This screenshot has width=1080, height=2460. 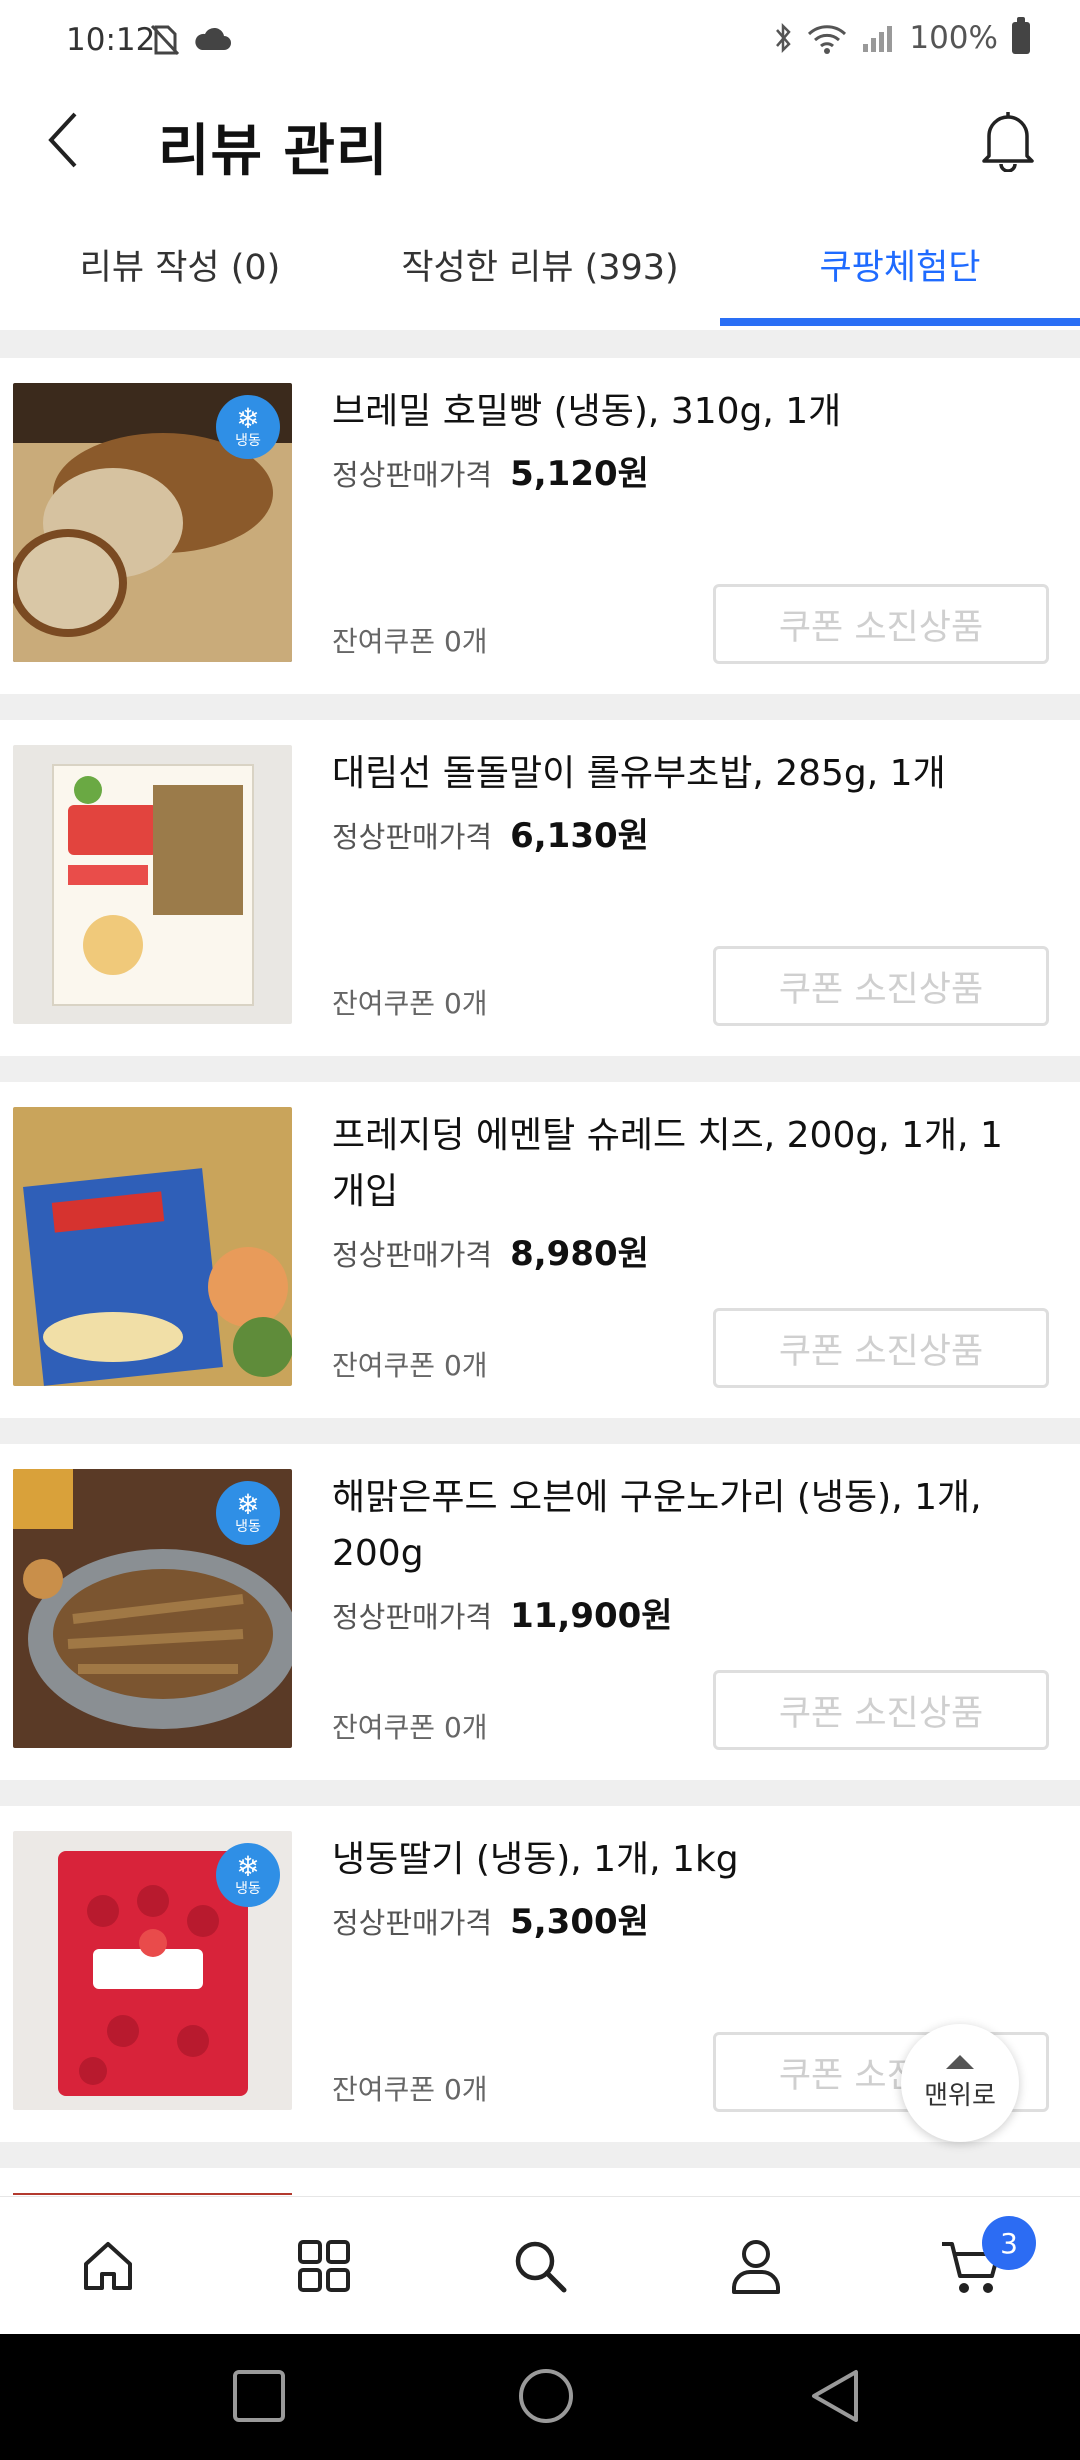 What do you see at coordinates (682, 412) in the screenshot?
I see `product-title: 브레밀 호밀빵 (냉동), 310g, 1개` at bounding box center [682, 412].